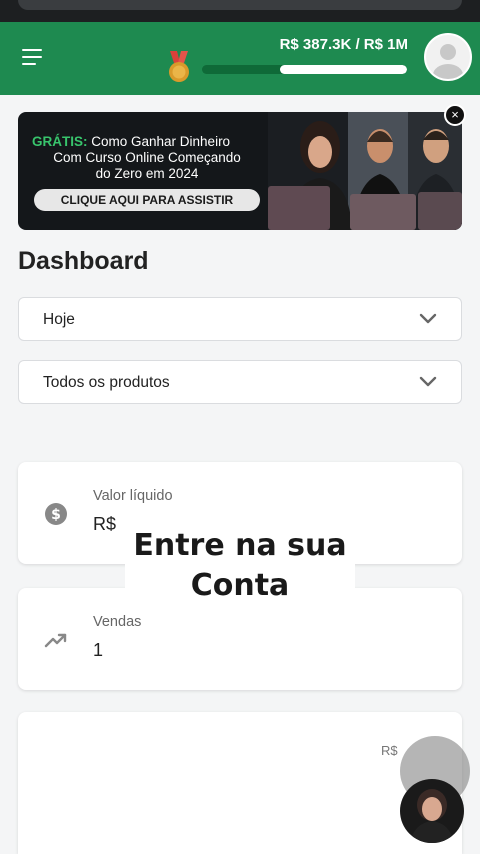  What do you see at coordinates (159, 141) in the screenshot?
I see `banner-line1-text: Como Ganhar Dinheiro` at bounding box center [159, 141].